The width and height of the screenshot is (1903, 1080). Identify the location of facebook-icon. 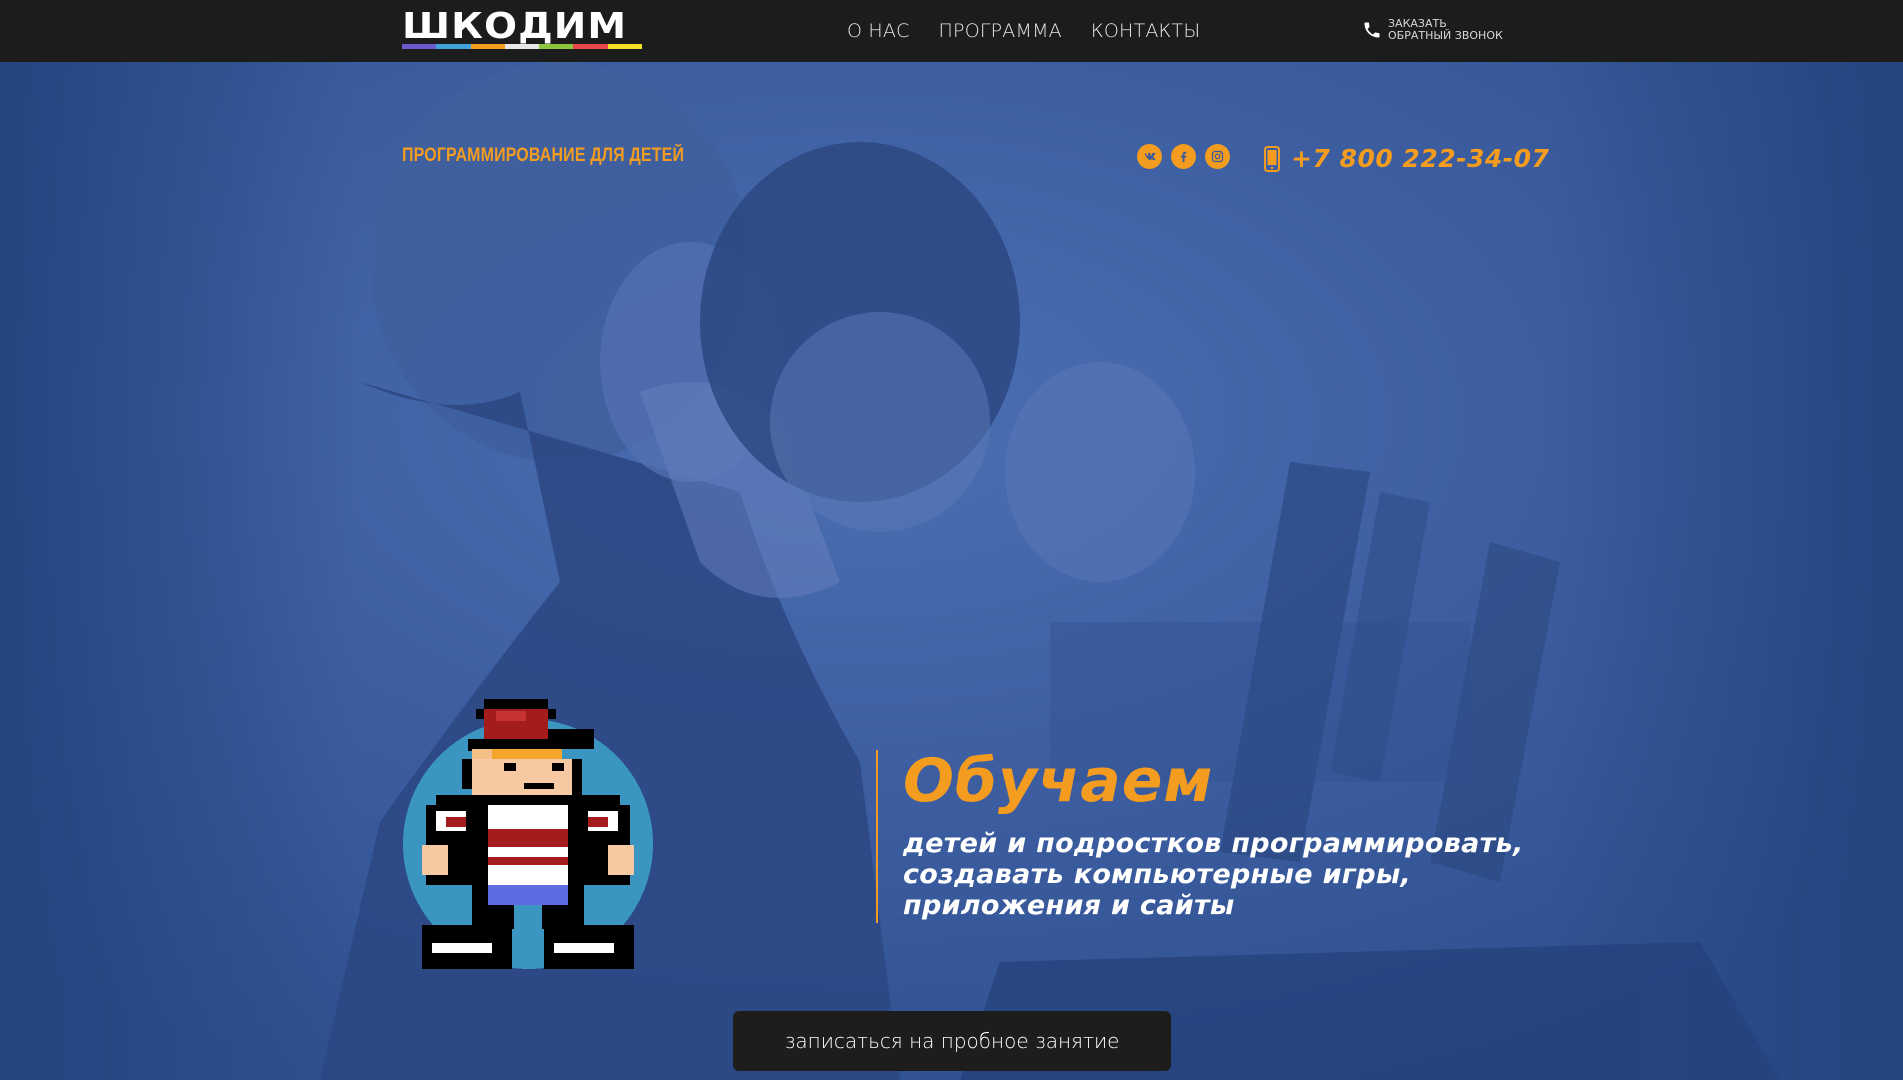
(1183, 156).